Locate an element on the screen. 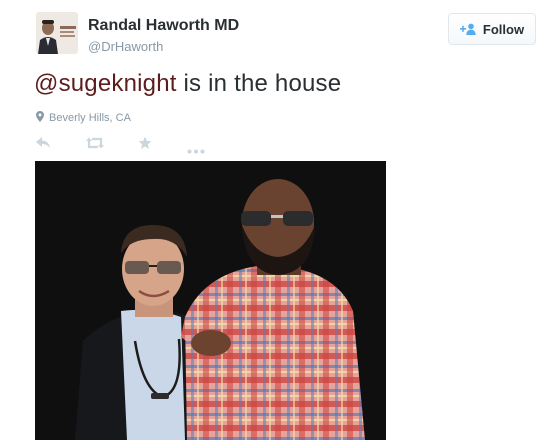  reply-icon is located at coordinates (44, 145).